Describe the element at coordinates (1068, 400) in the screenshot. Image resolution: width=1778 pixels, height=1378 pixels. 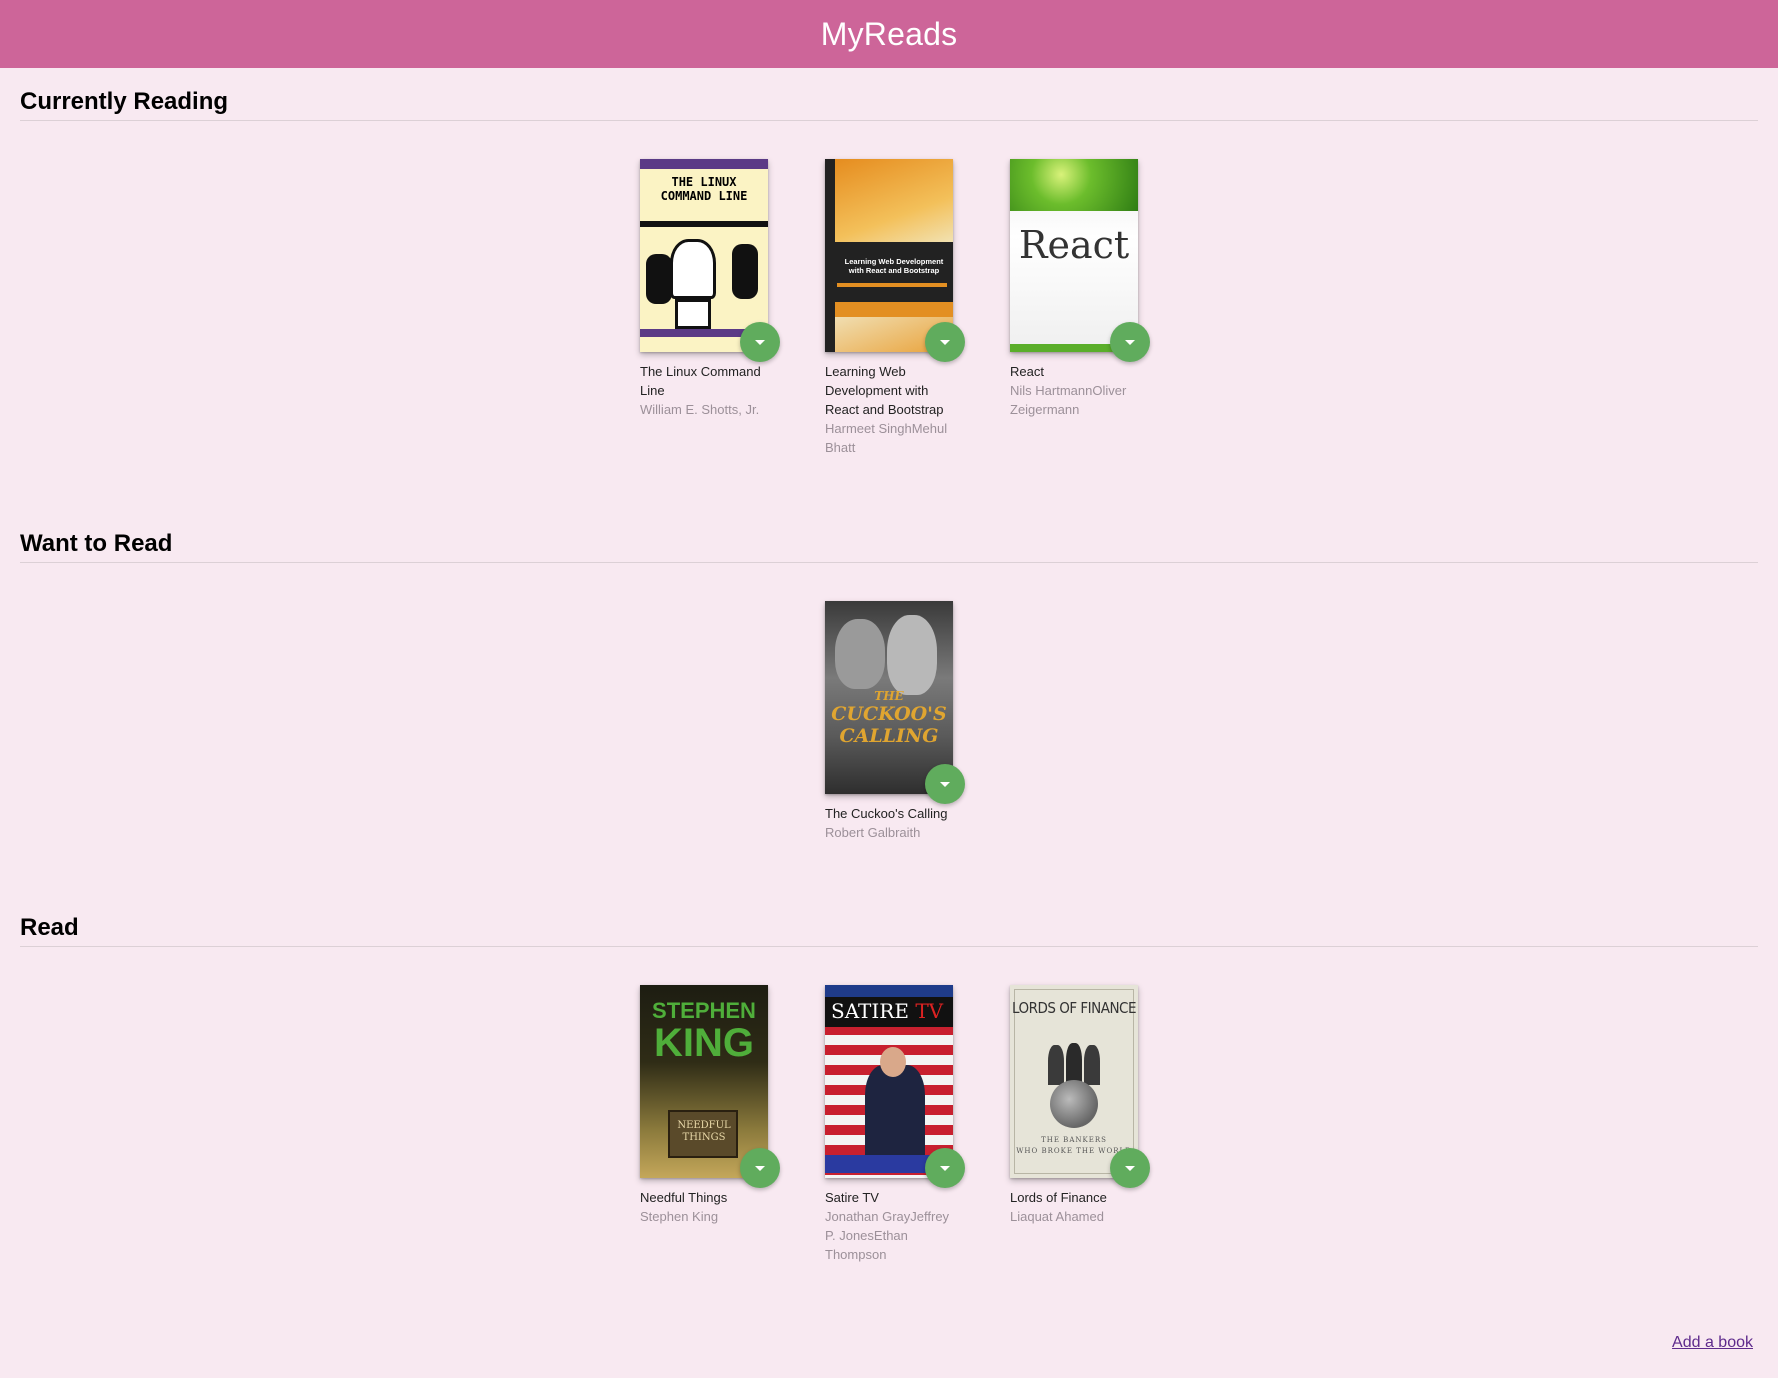
I see `book-authors: Nils HartmannOliver Zeigermann` at that location.